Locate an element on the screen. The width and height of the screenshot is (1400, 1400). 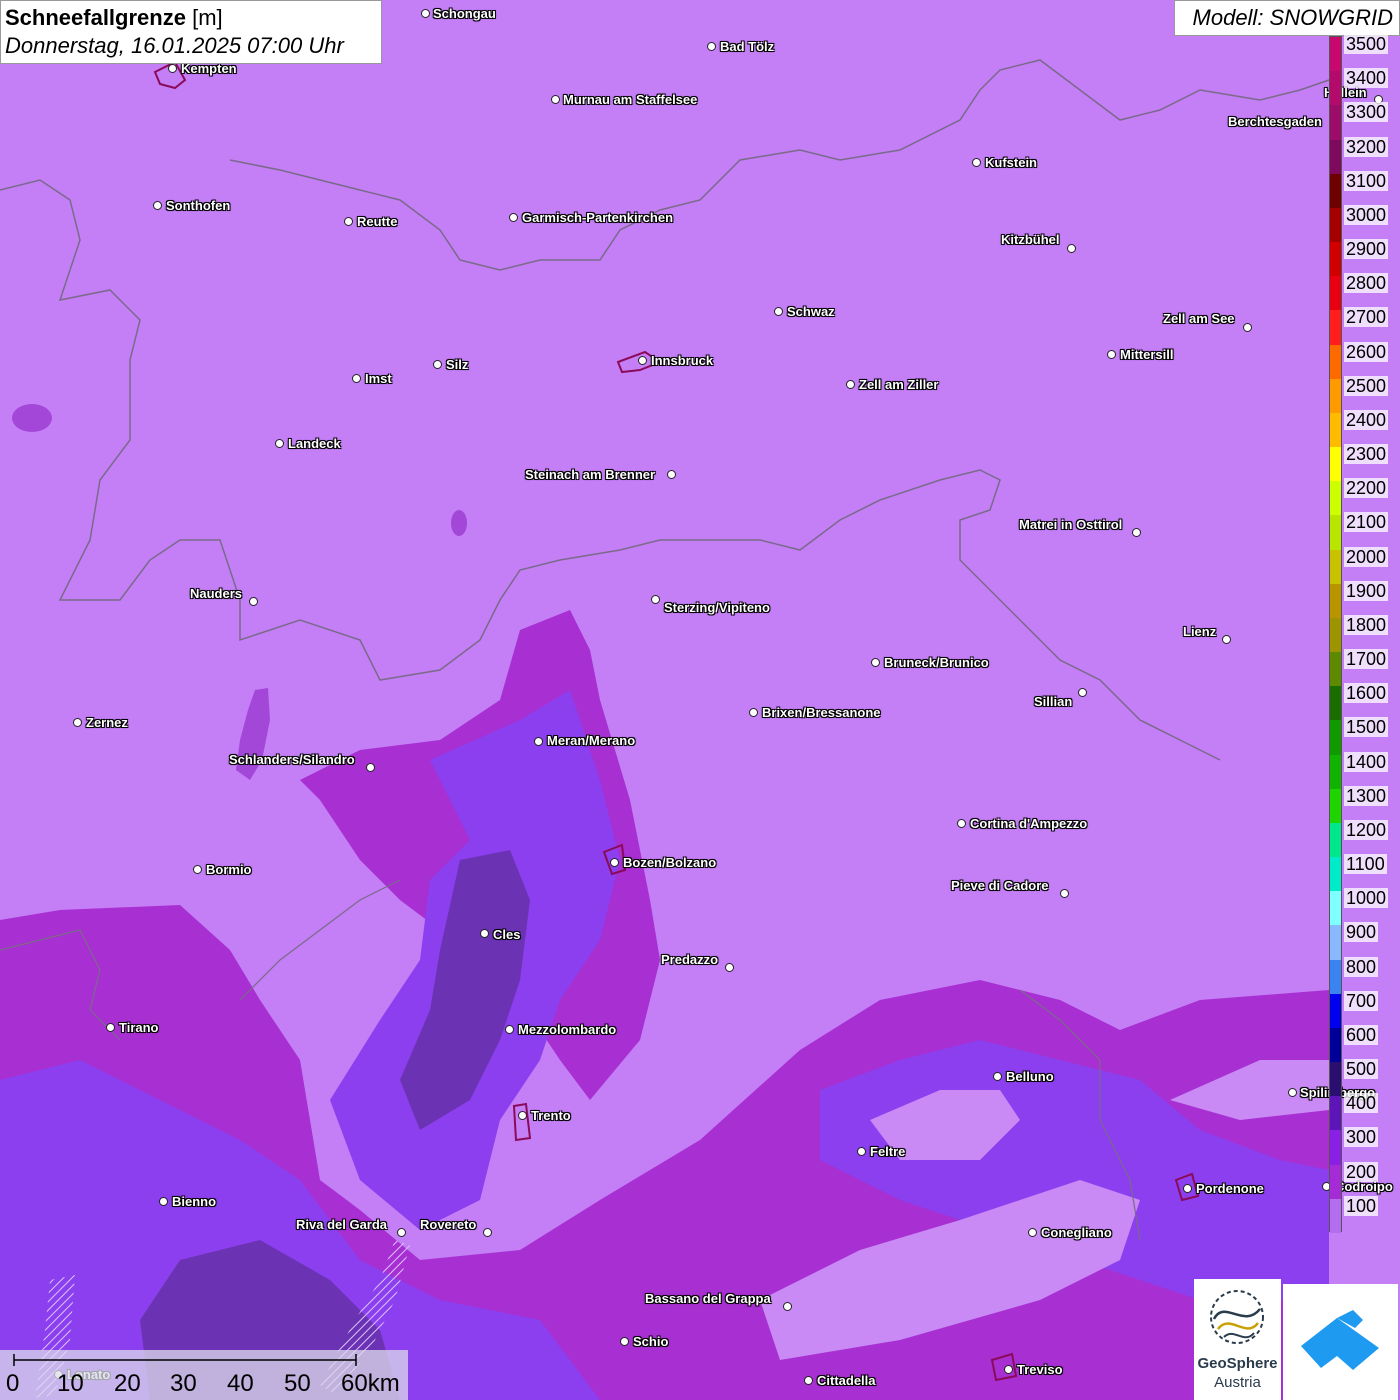
city-label: Matrei in Osttirol is located at coordinates (1071, 524).